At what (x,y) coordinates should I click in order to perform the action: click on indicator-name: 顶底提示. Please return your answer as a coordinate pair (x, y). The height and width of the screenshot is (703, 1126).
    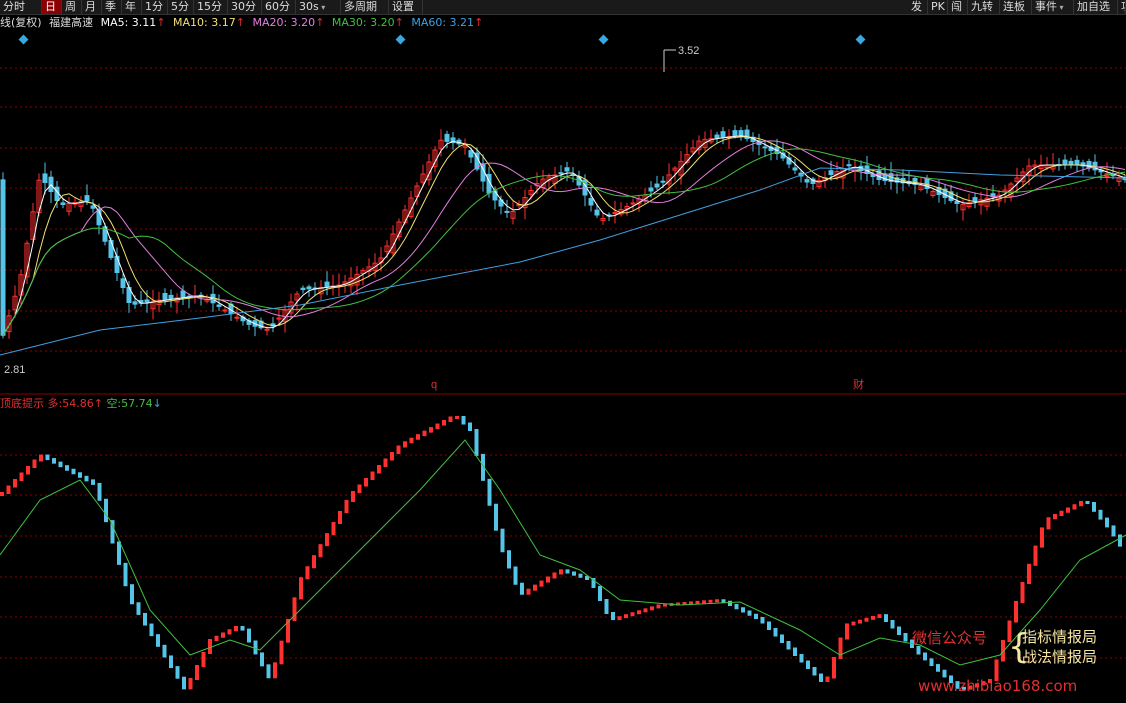
    Looking at the image, I should click on (22, 403).